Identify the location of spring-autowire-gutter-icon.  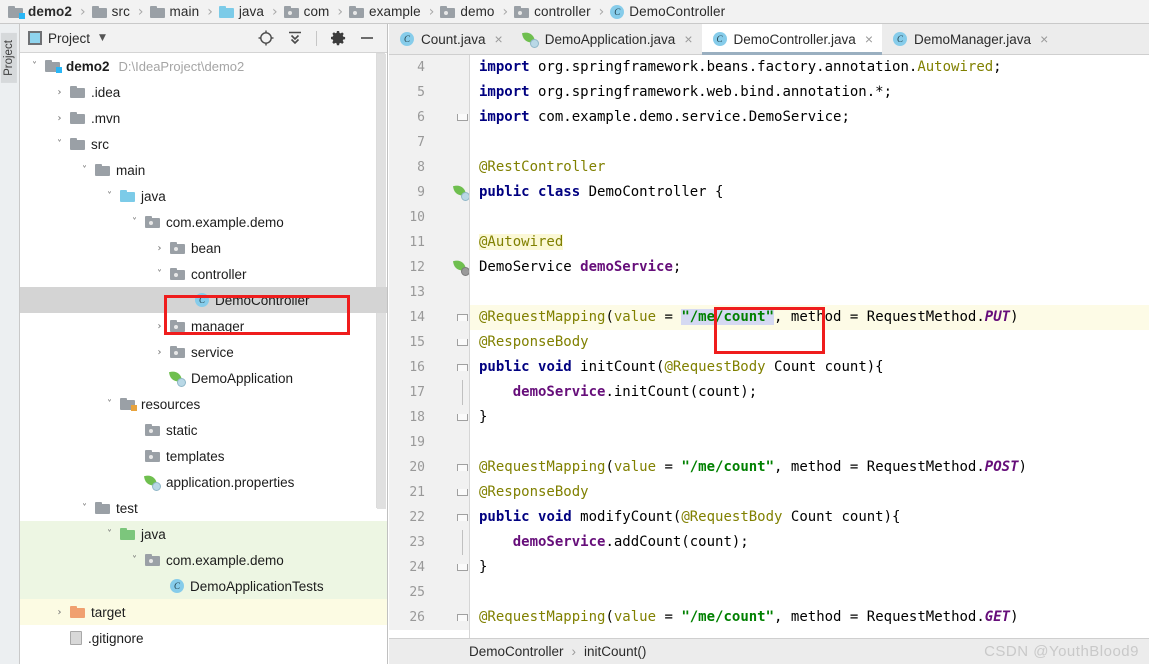
(461, 267).